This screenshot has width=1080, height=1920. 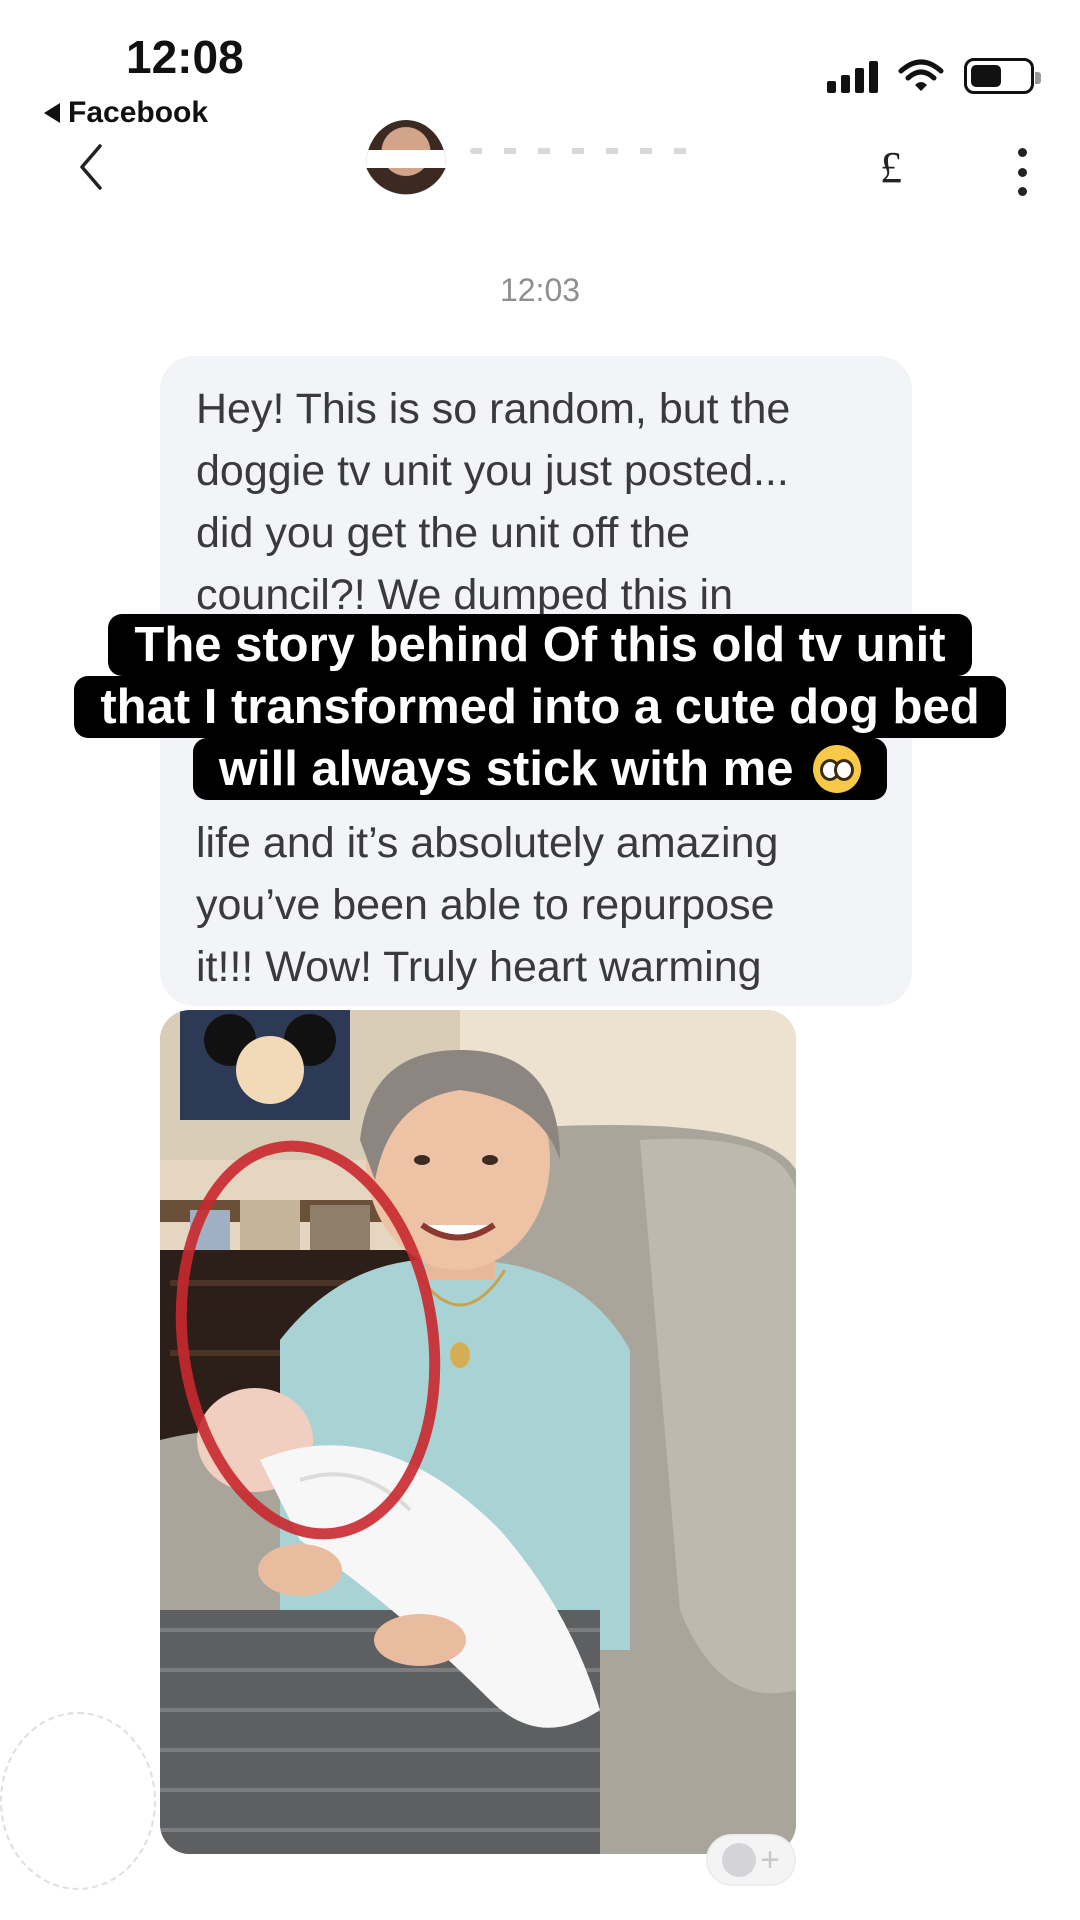 I want to click on caption-line-2: that I transformed into a cute dog bed, so click(x=540, y=707).